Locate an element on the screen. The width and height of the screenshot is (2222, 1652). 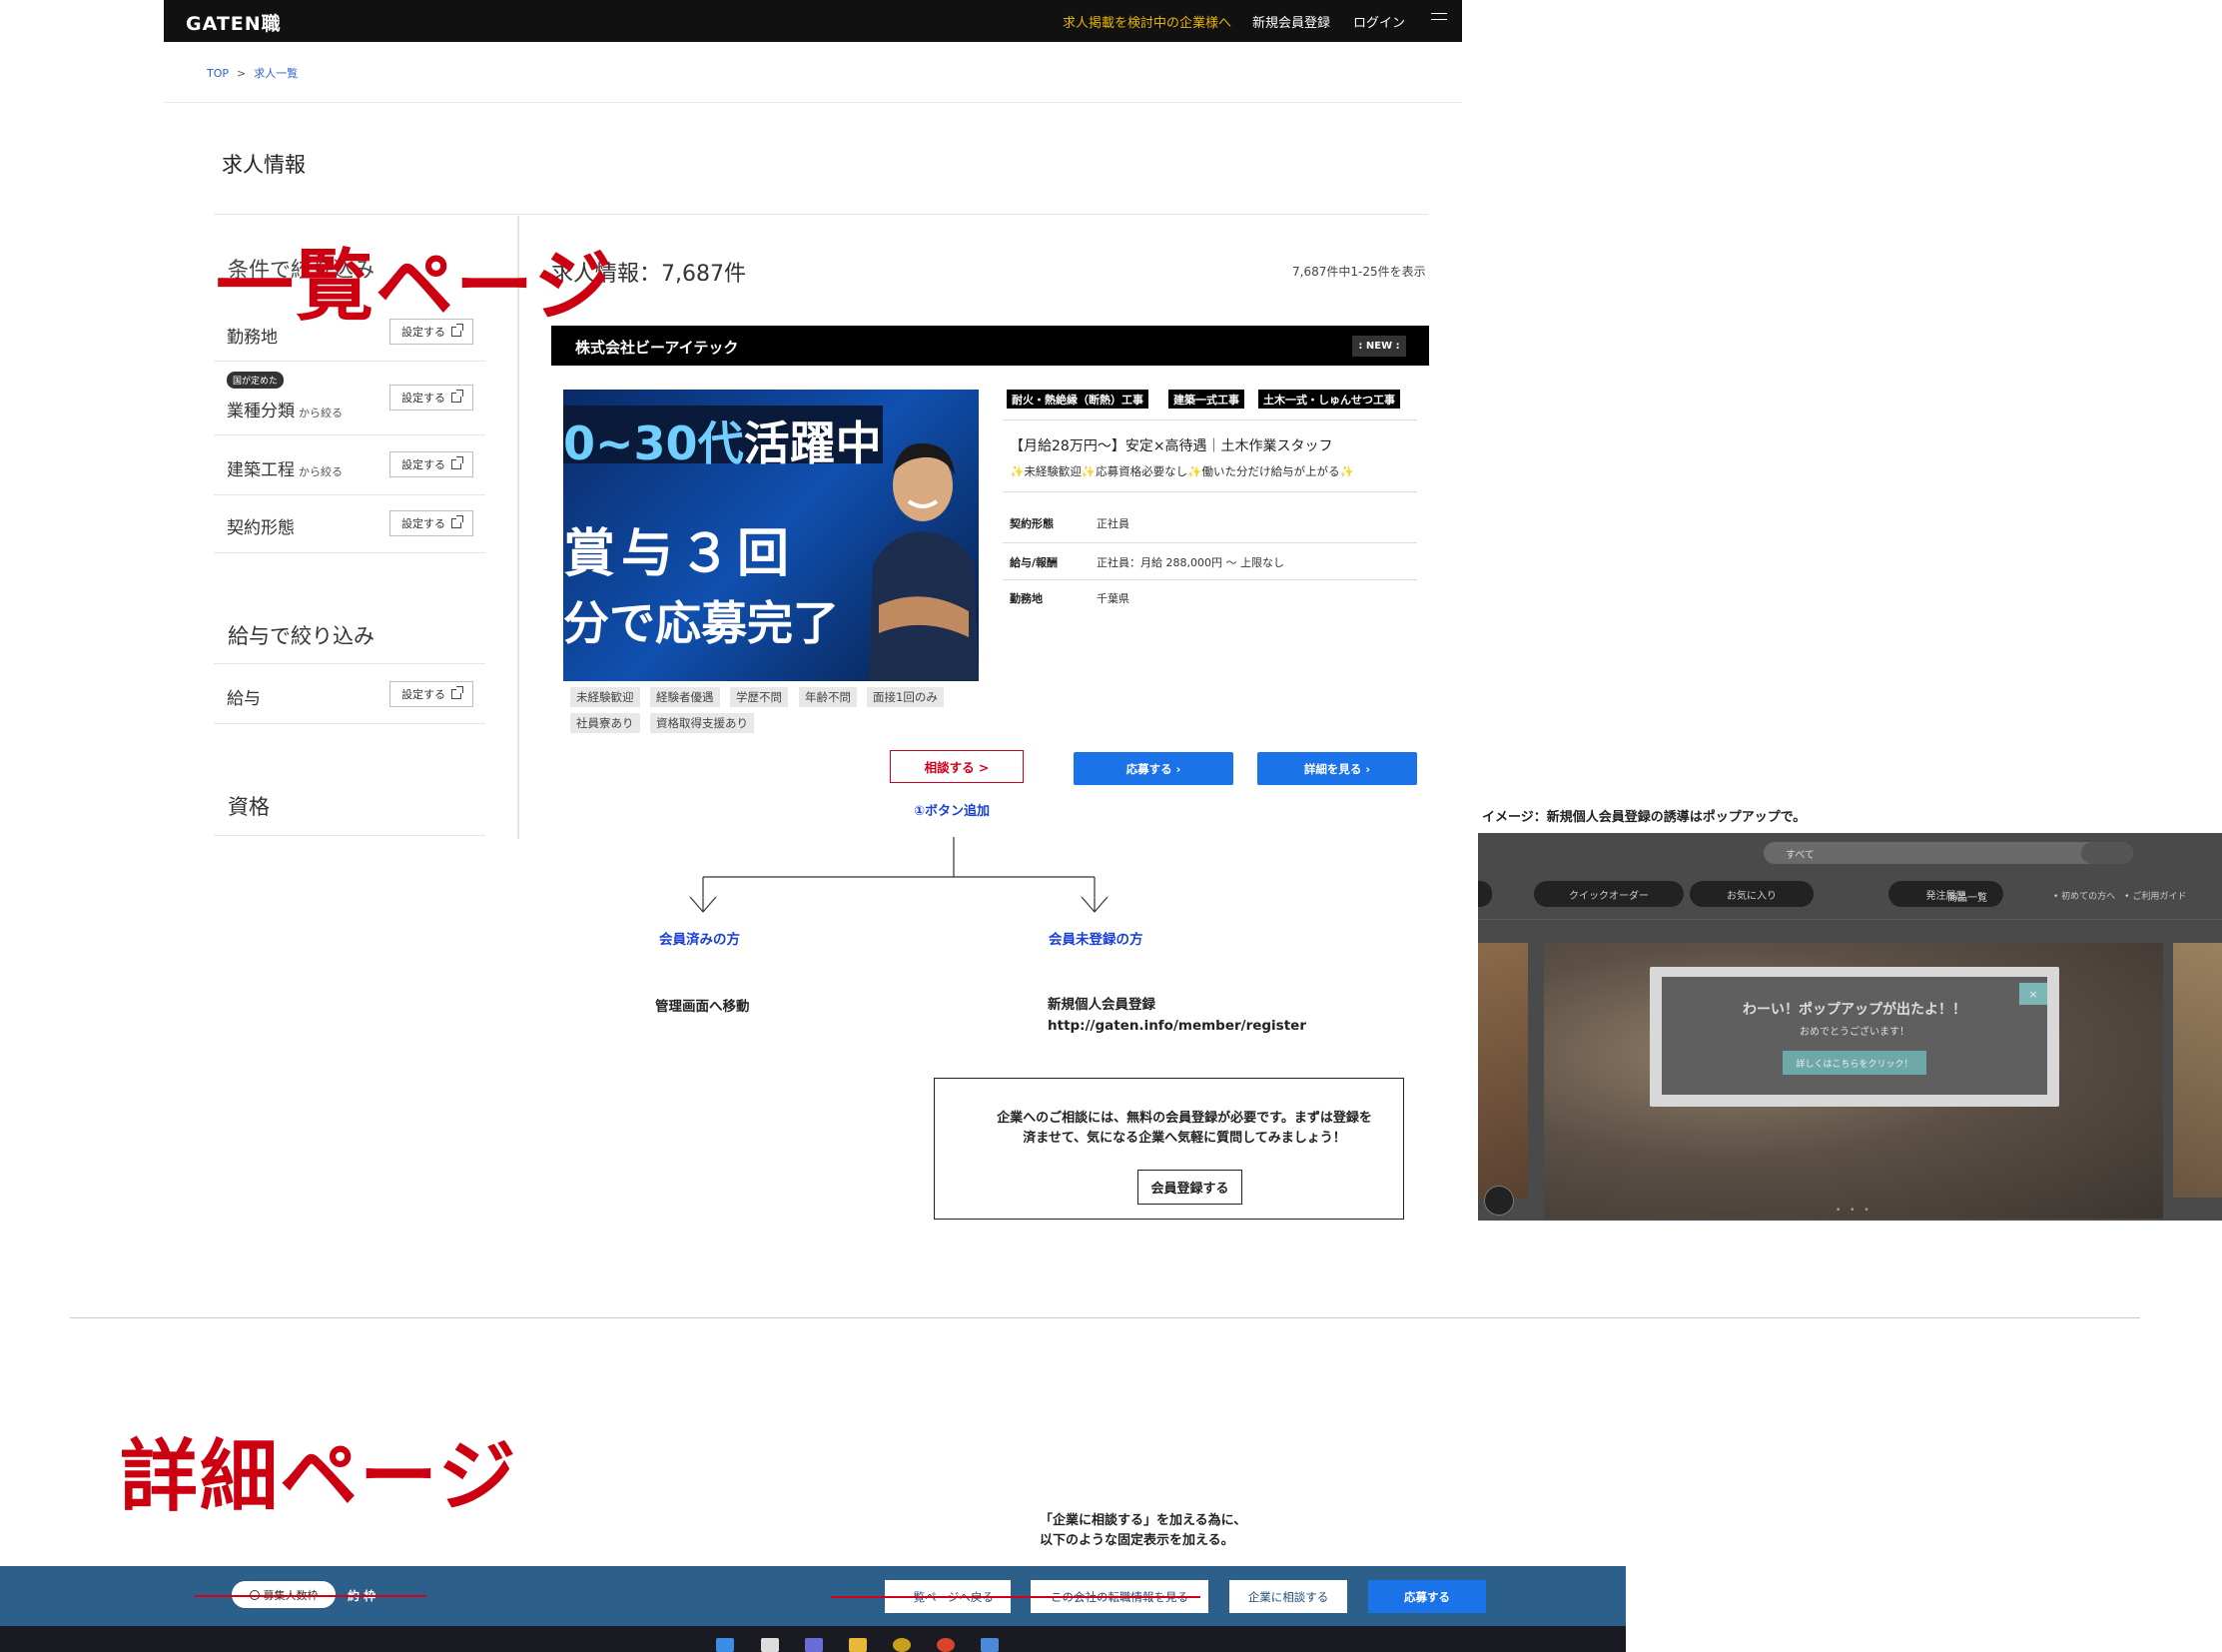
feature-chip: 面接1回のみ is located at coordinates (906, 697).